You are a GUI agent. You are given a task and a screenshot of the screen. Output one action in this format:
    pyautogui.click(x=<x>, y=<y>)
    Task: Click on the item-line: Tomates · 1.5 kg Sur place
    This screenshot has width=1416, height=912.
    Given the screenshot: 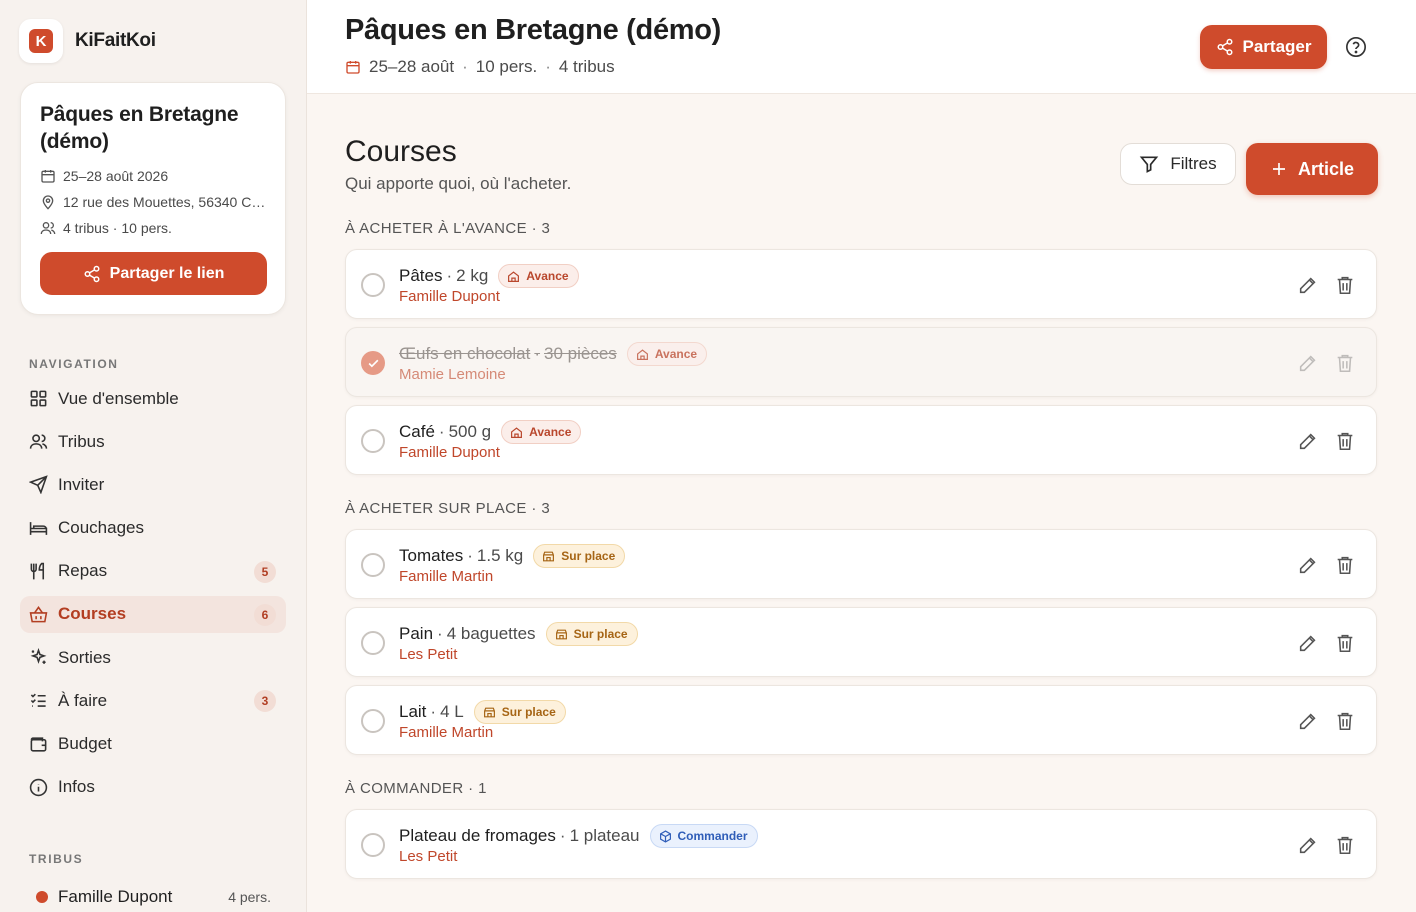 What is the action you would take?
    pyautogui.click(x=512, y=556)
    